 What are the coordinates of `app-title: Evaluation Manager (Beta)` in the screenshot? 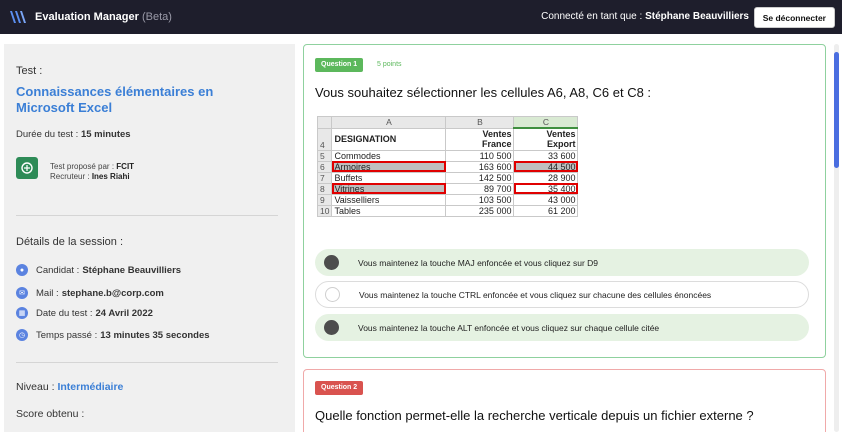 It's located at (103, 17).